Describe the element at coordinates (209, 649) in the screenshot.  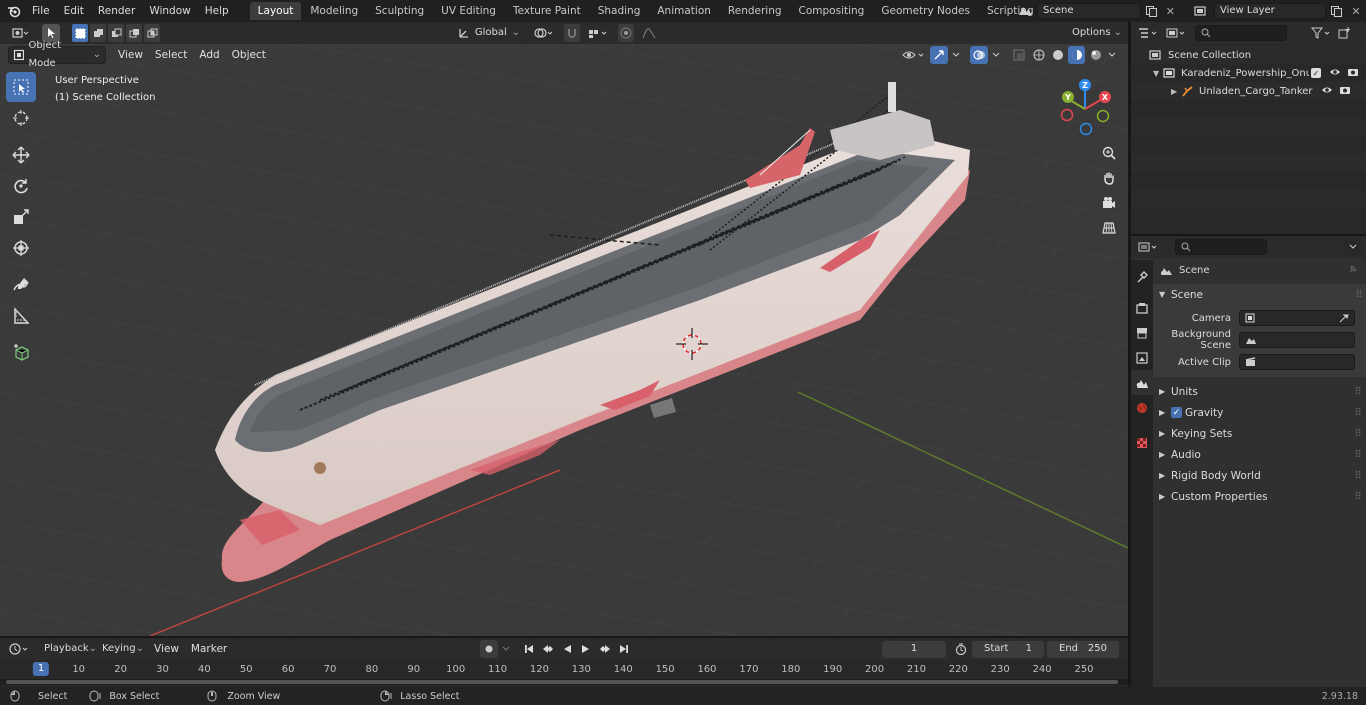
I see `timeline-marker-menu: Marker` at that location.